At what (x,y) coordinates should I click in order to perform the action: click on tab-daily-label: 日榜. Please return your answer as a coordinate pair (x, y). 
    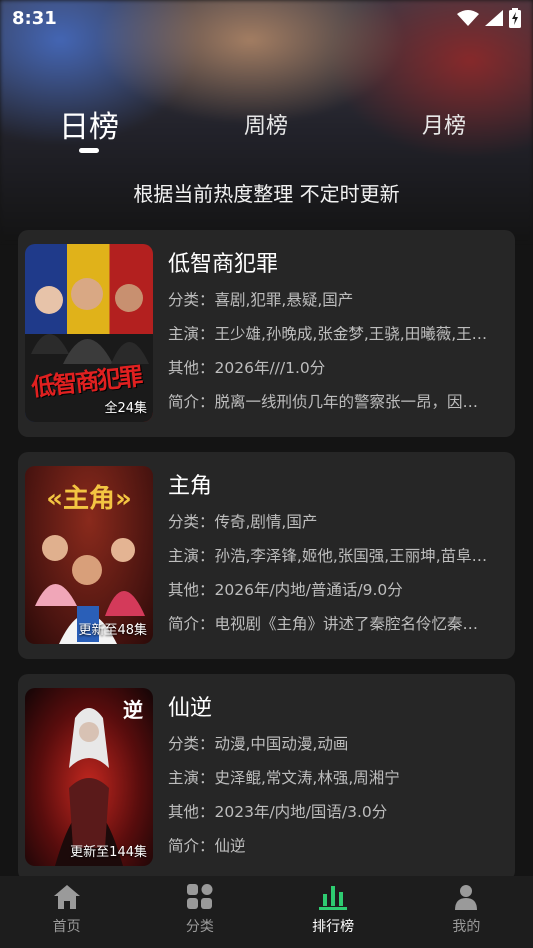
    Looking at the image, I should click on (89, 127).